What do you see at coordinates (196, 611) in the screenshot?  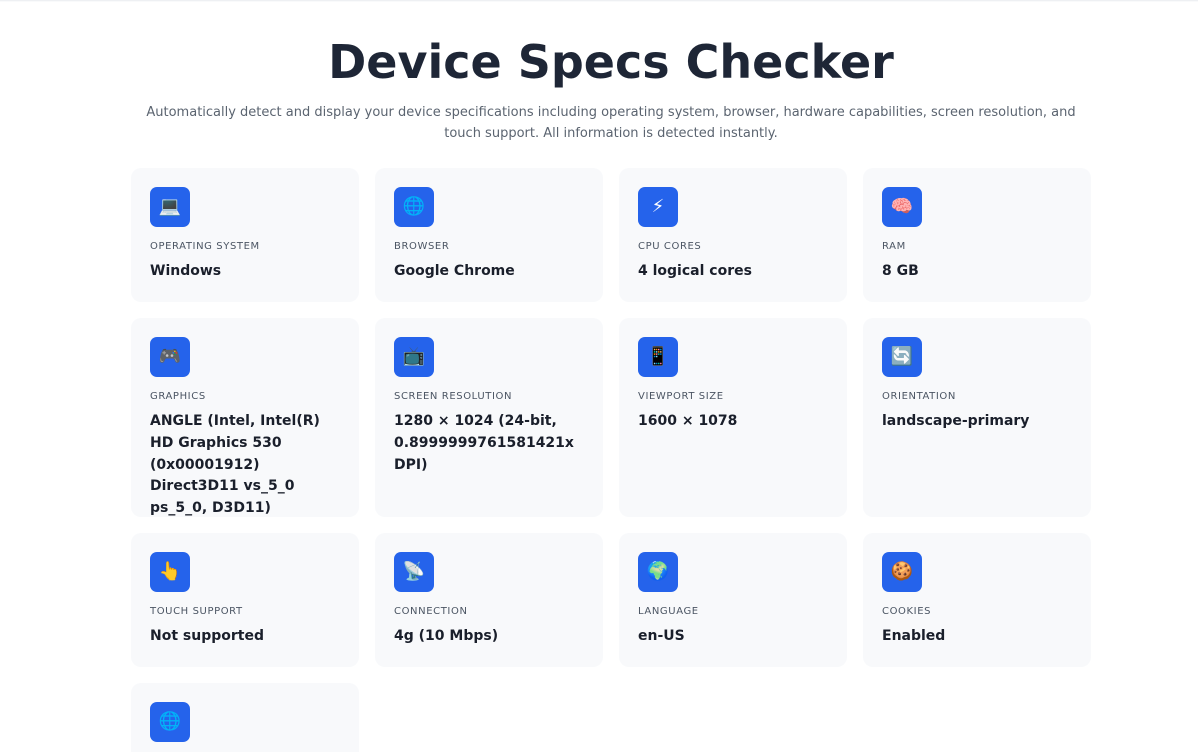 I see `card-label: TOUCH SUPPORT` at bounding box center [196, 611].